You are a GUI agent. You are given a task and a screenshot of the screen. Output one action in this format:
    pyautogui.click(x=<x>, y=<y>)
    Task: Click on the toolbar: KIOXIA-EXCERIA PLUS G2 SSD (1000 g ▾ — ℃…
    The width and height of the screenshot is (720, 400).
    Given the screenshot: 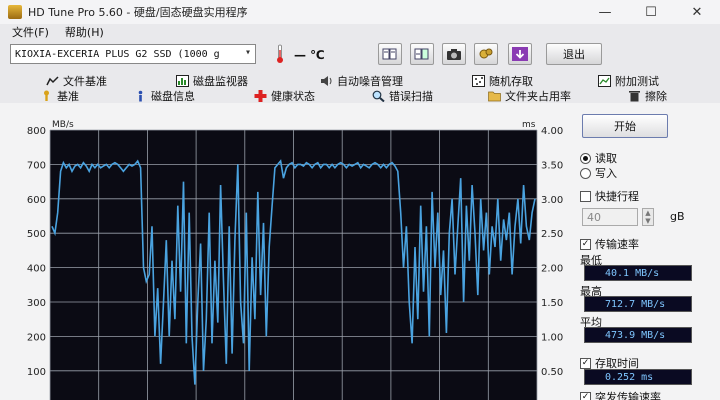 What is the action you would take?
    pyautogui.click(x=360, y=55)
    